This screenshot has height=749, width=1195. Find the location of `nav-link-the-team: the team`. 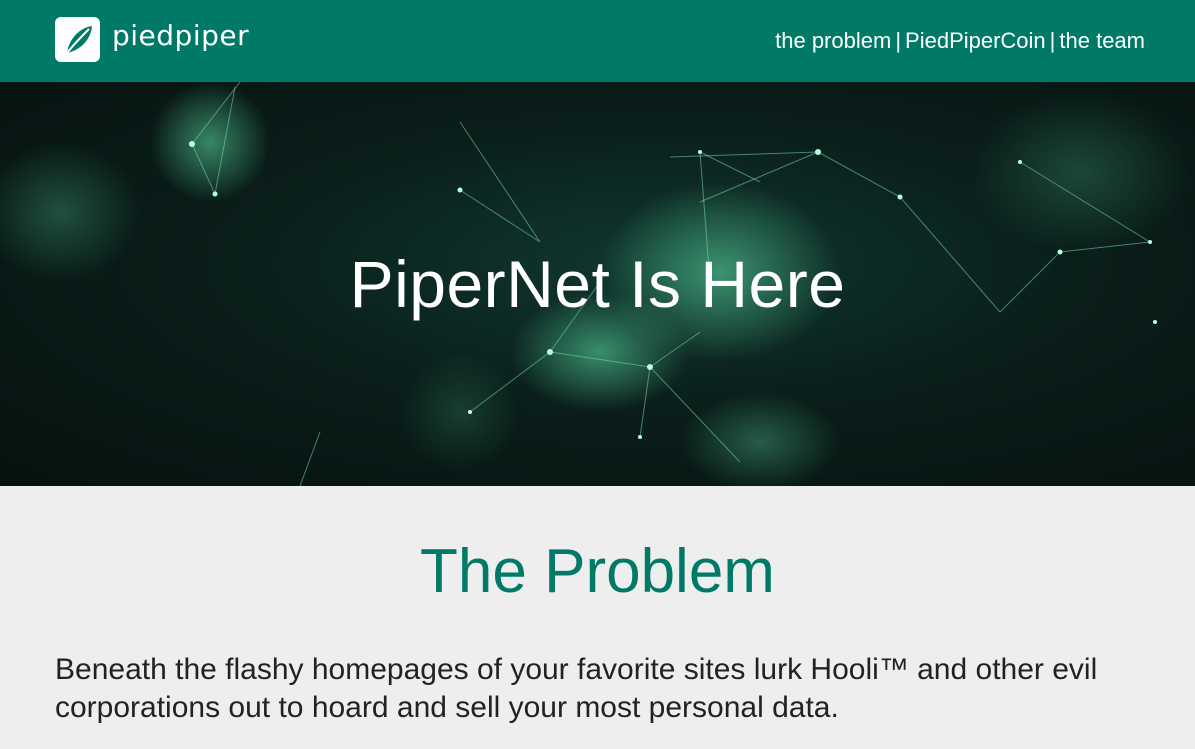

nav-link-the-team: the team is located at coordinates (1102, 41).